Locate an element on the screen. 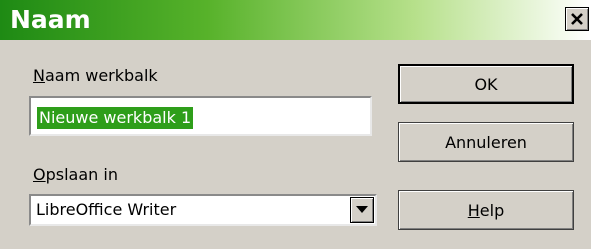  toolbar-name-value: Nieuwe werkbalk 1 is located at coordinates (115, 118).